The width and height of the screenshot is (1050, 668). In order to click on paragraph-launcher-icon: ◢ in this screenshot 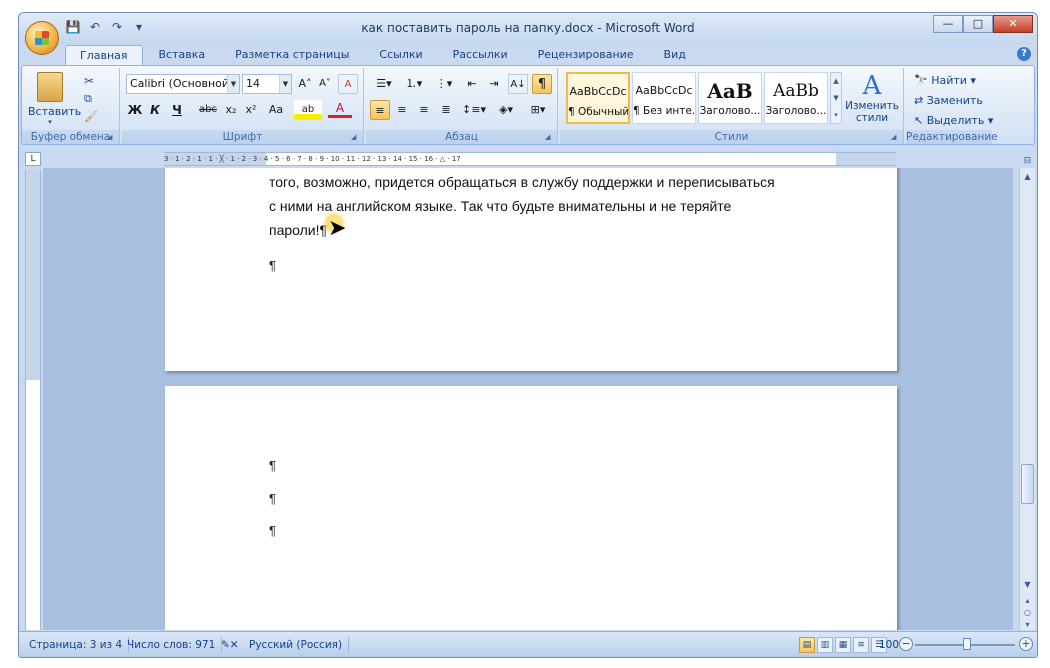, I will do `click(549, 137)`.